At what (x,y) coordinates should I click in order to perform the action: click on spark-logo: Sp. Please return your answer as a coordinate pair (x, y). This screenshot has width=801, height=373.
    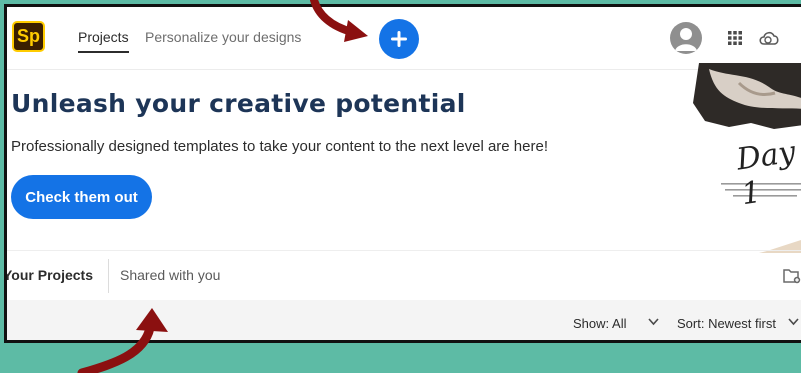
    Looking at the image, I should click on (28, 36).